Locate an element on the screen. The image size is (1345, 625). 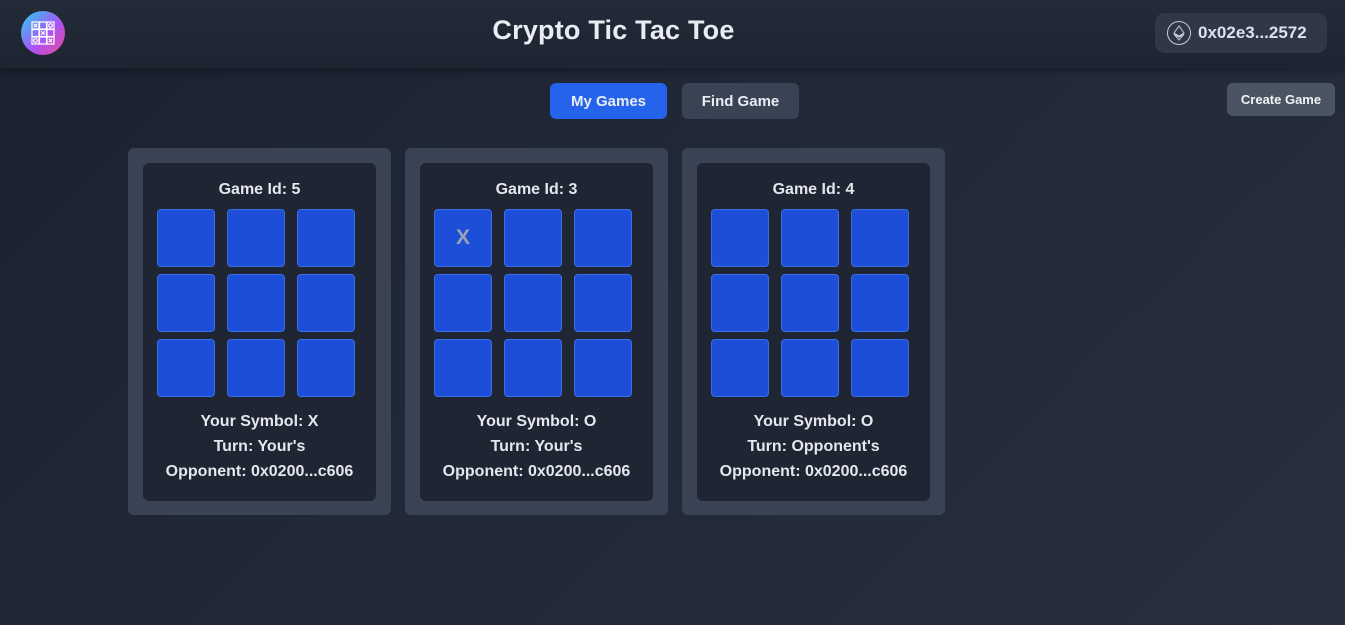
game-board: X is located at coordinates (533, 303).